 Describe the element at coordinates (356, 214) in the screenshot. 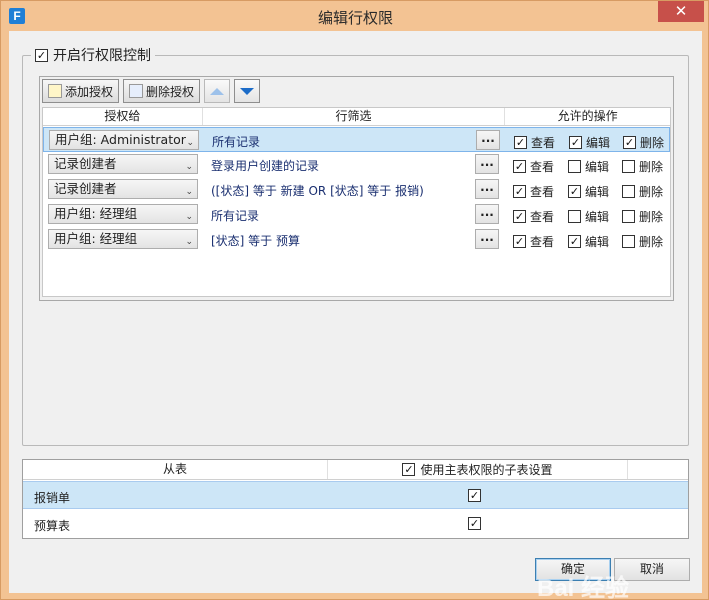

I see `table-row: 用户组: 经理组 ⌄ 所有记录... ✓ 查看 编辑 删除` at that location.